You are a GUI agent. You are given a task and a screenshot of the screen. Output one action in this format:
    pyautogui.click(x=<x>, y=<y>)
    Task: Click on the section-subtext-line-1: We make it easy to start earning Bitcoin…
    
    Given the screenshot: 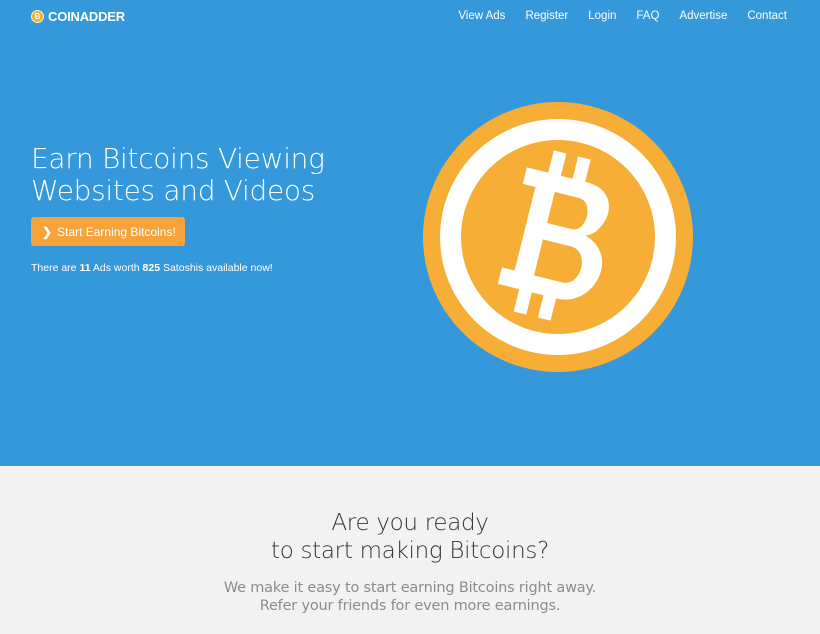 What is the action you would take?
    pyautogui.click(x=410, y=588)
    